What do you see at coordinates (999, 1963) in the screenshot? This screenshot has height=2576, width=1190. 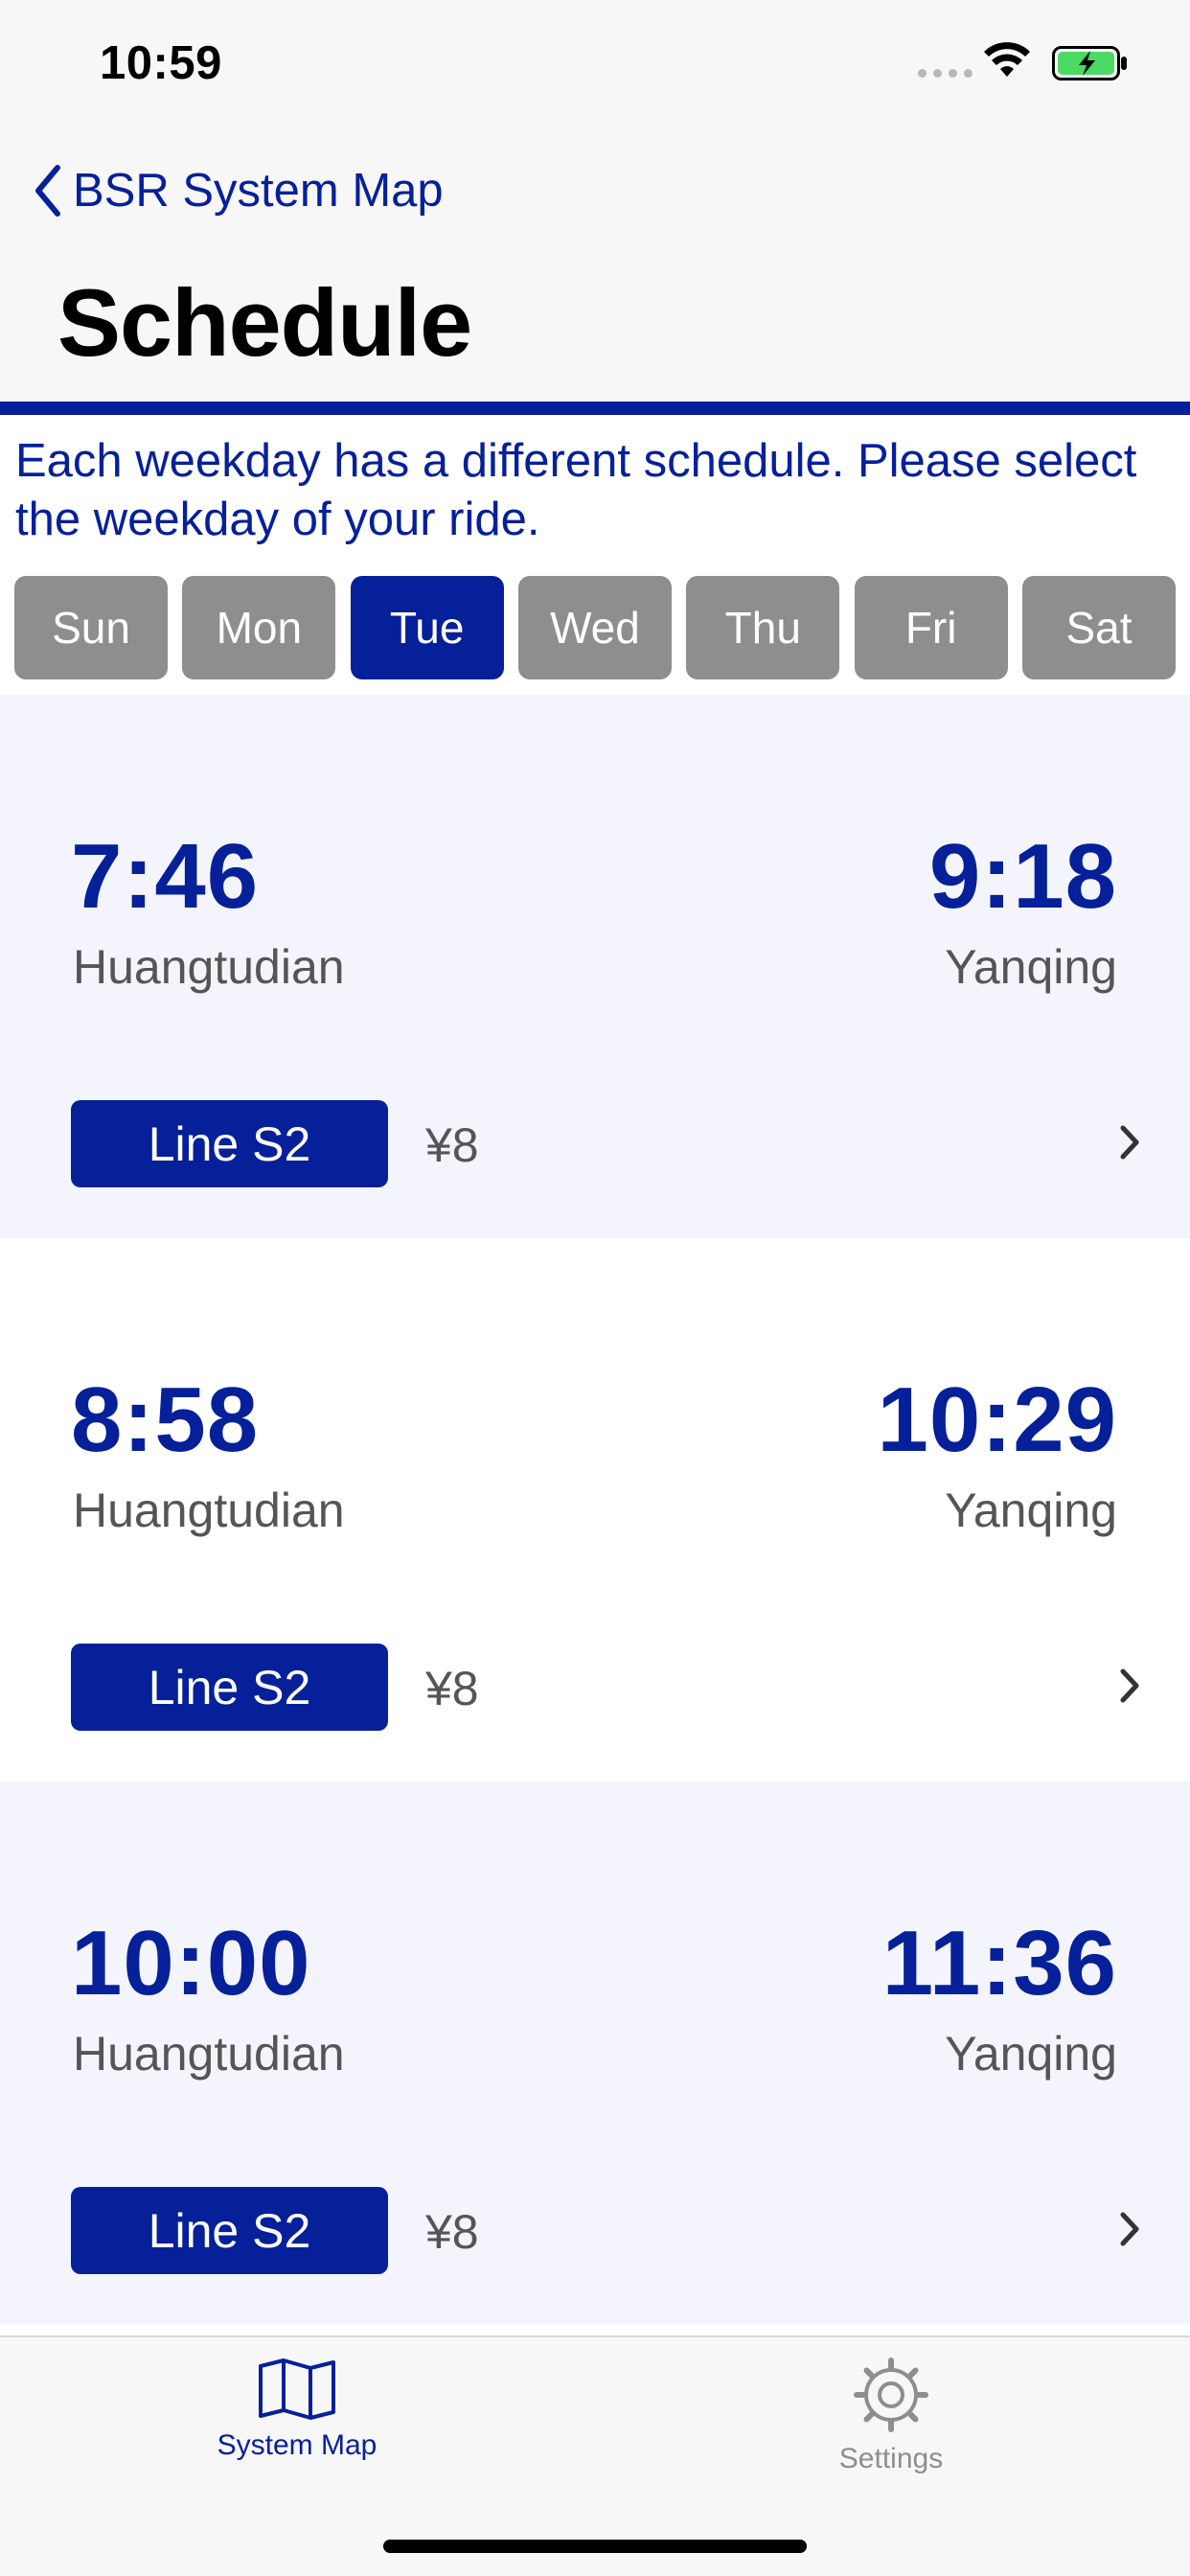 I see `arrival-time: 11:36` at bounding box center [999, 1963].